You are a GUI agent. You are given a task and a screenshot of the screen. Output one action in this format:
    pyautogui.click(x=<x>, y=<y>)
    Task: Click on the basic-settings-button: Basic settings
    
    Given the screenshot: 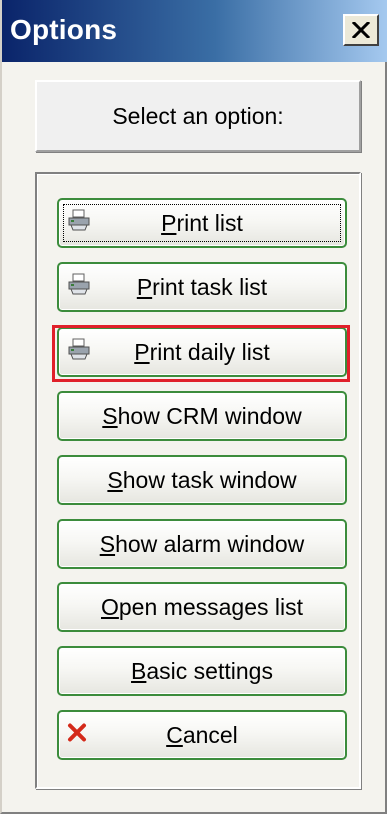 What is the action you would take?
    pyautogui.click(x=202, y=671)
    